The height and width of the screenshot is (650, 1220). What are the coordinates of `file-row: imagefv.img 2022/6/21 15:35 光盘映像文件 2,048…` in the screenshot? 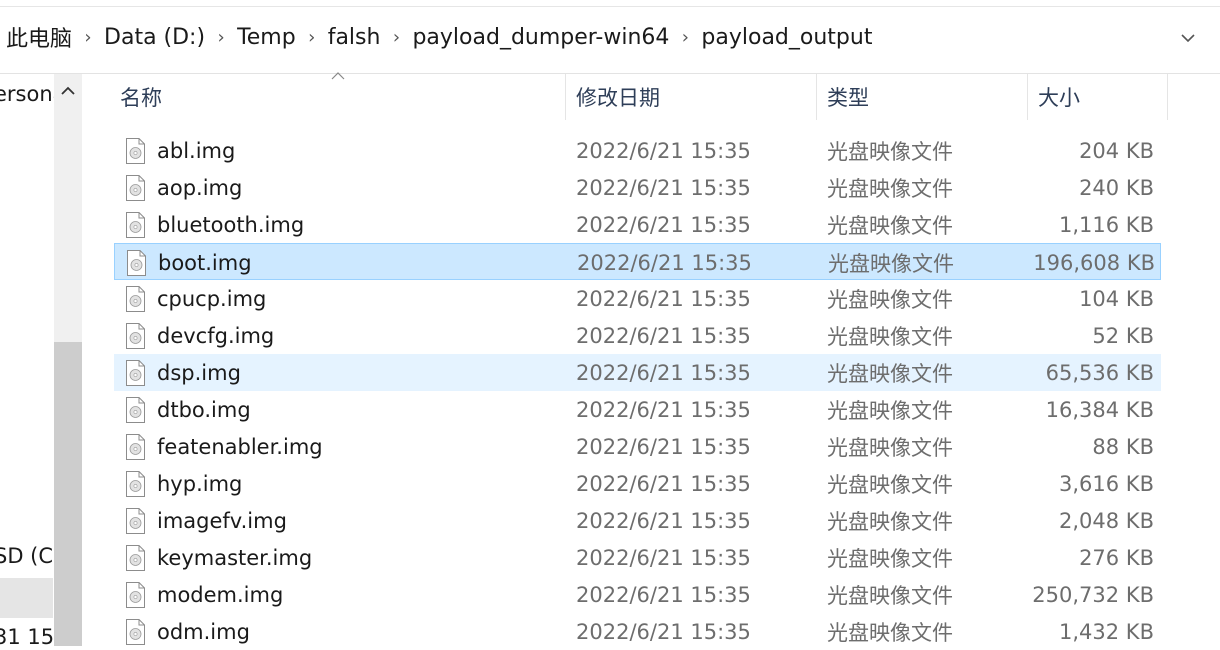 It's located at (637, 520).